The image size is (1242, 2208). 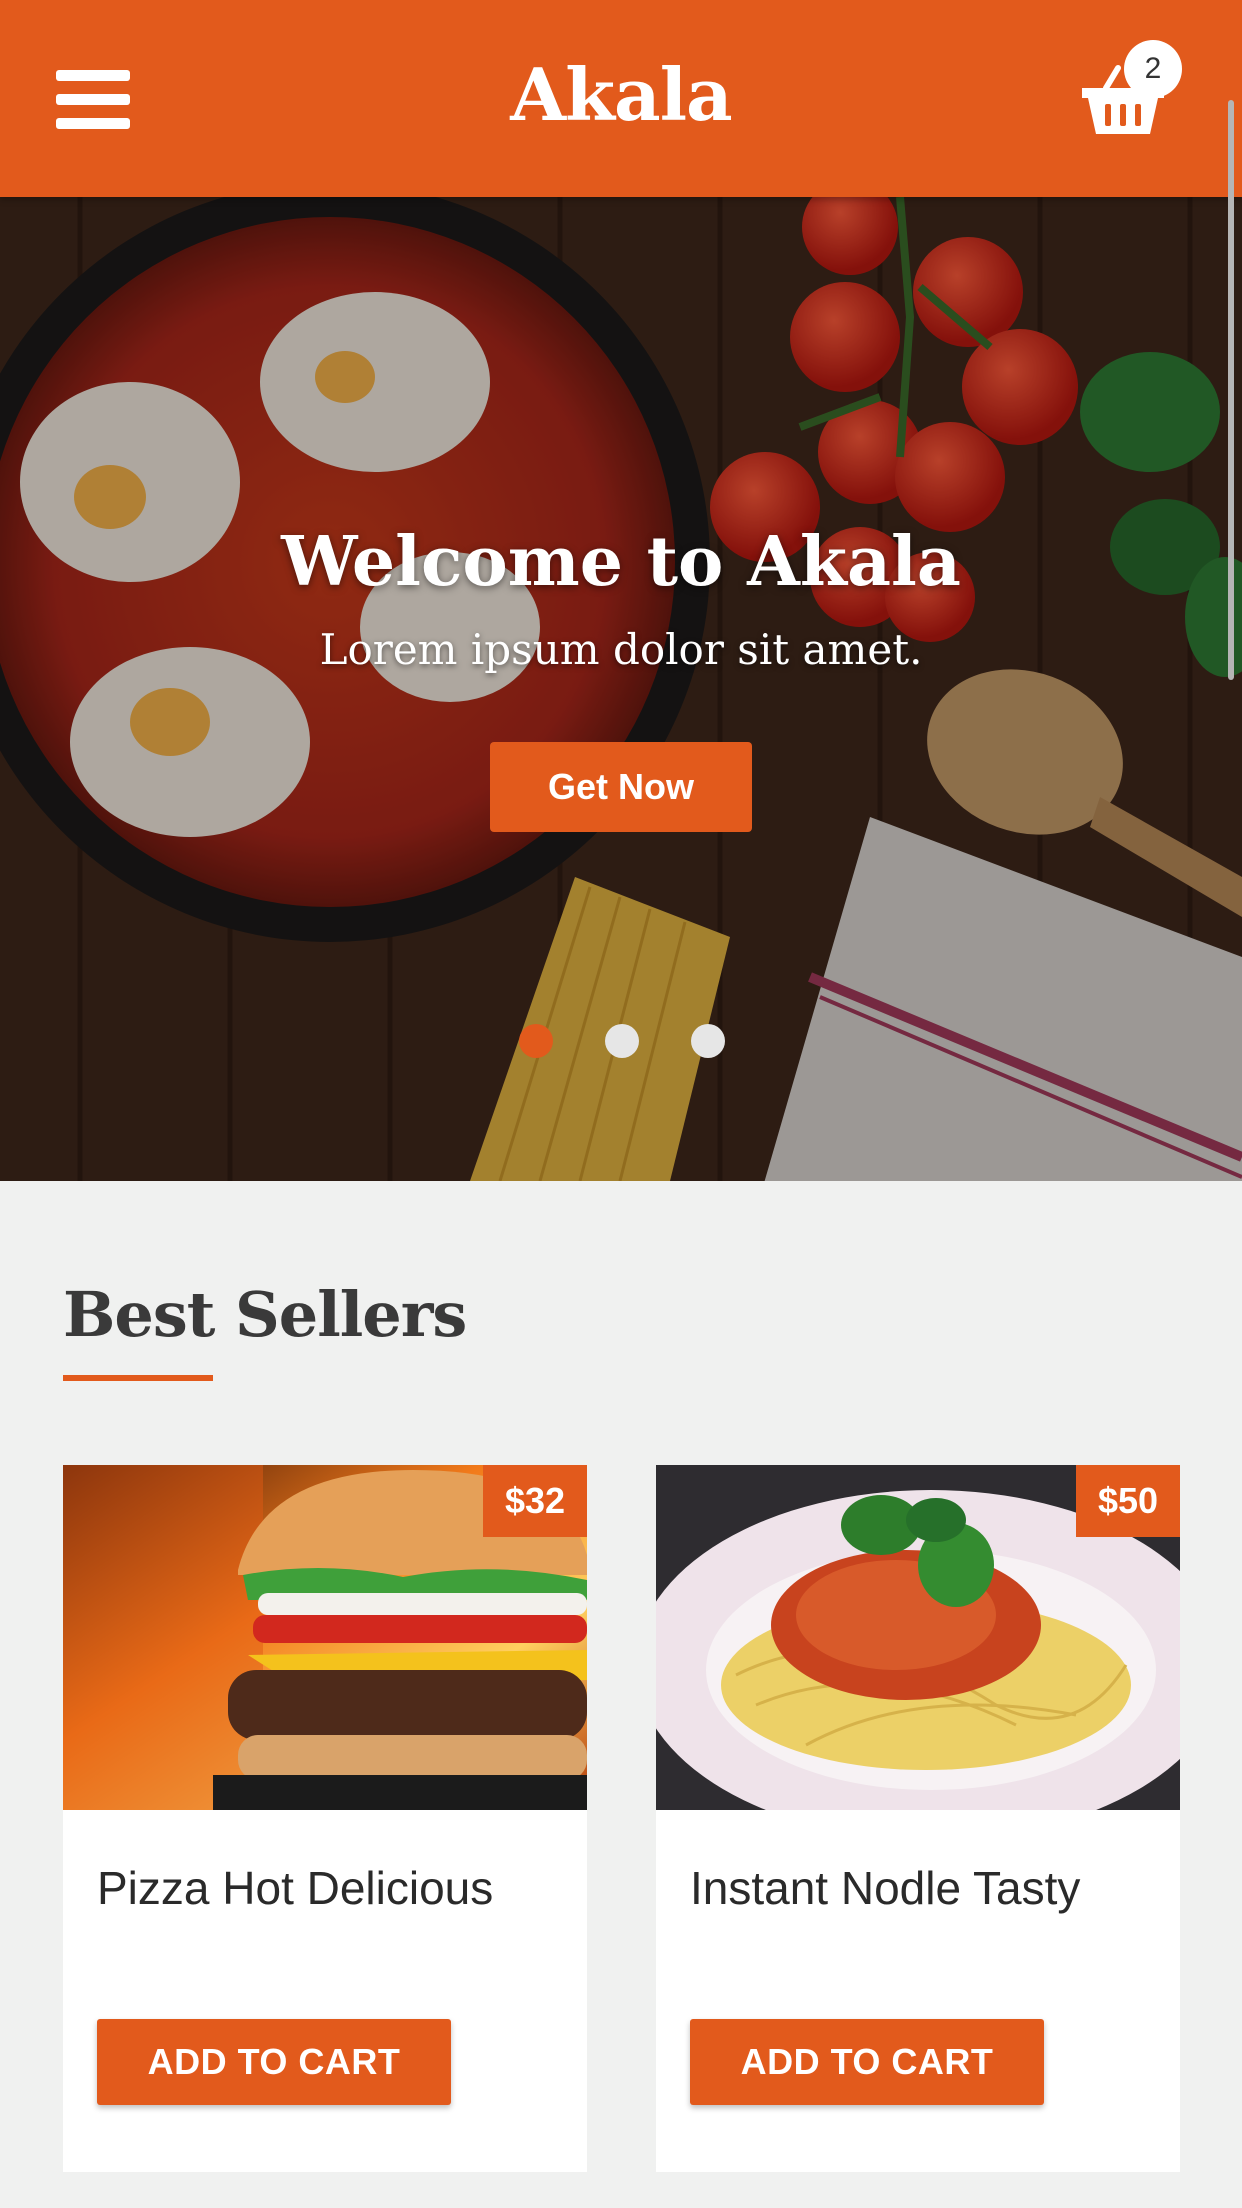 I want to click on product-name: Pizza Hot Delicious, so click(x=327, y=1888).